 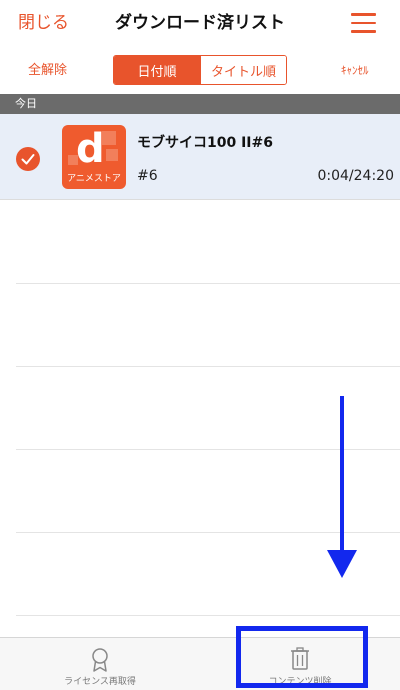 What do you see at coordinates (243, 70) in the screenshot?
I see `sort-by-title-tab: タイトル順` at bounding box center [243, 70].